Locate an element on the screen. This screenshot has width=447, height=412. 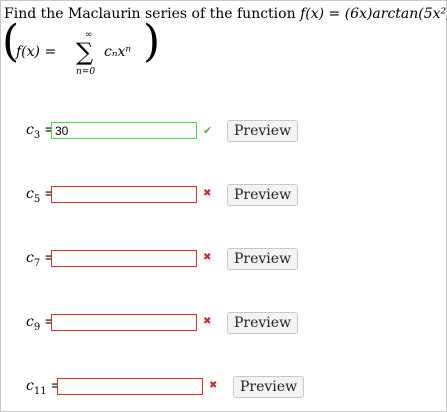
series-sigma: ∑ is located at coordinates (85, 52).